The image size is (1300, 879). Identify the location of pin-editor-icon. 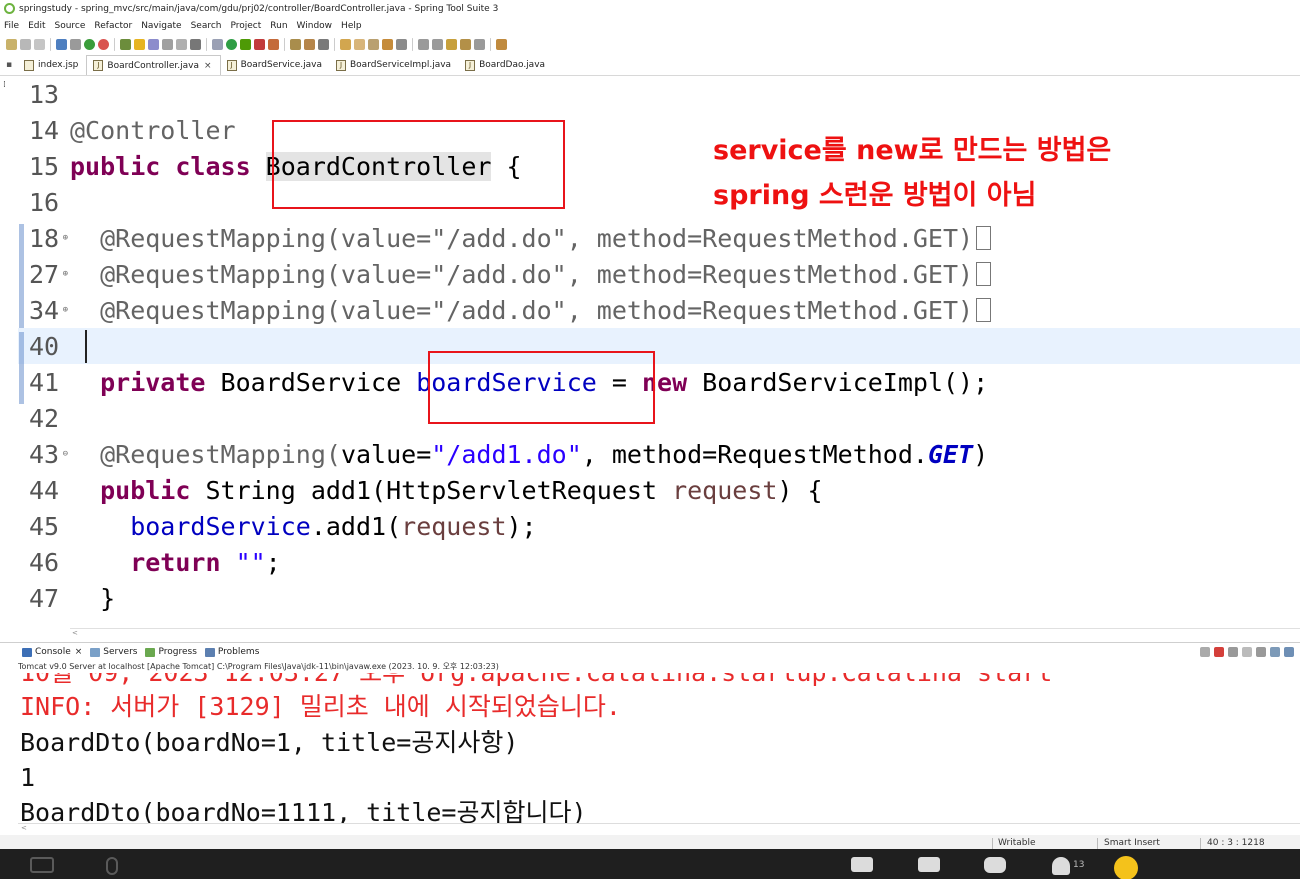
(387, 44).